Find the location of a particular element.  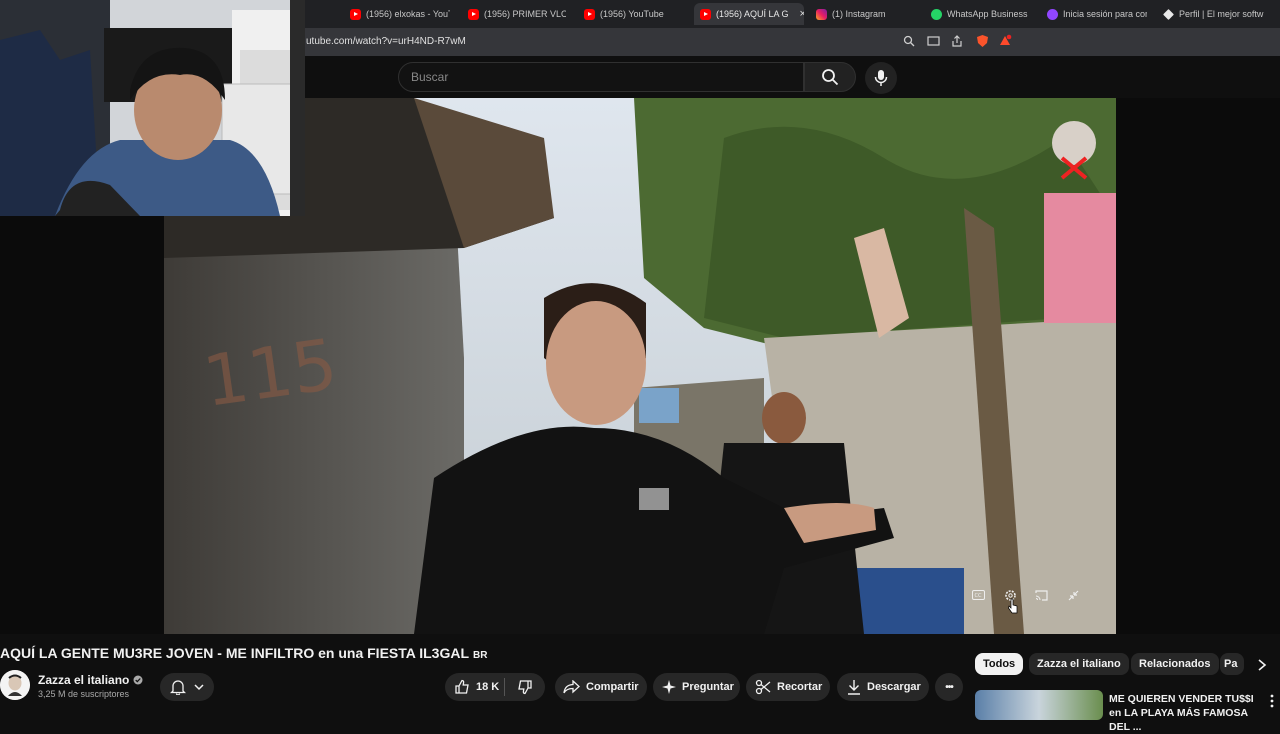

title-badge: BR is located at coordinates (480, 655).